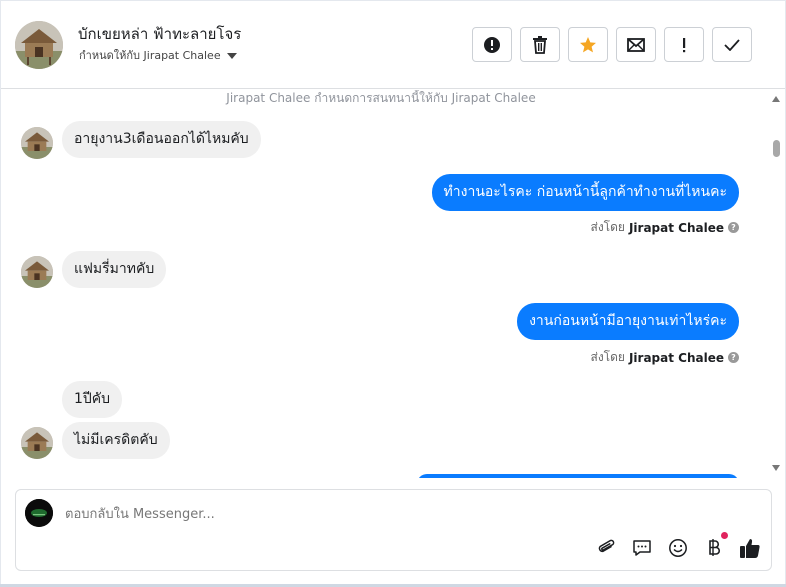 The height and width of the screenshot is (587, 786). I want to click on incoming-message: แฟมรี่มาทคับ, so click(114, 269).